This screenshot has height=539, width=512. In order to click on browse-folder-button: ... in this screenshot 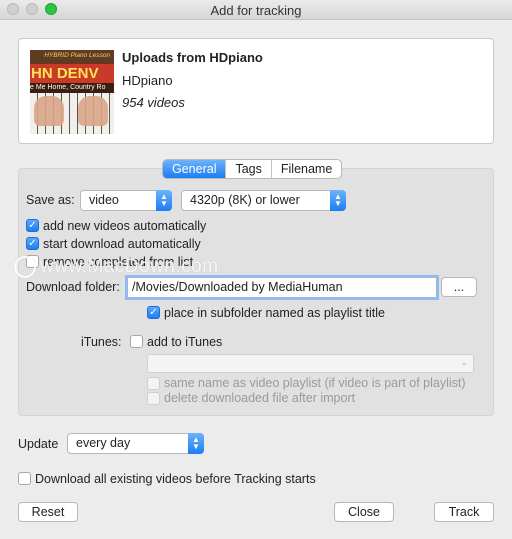, I will do `click(459, 287)`.